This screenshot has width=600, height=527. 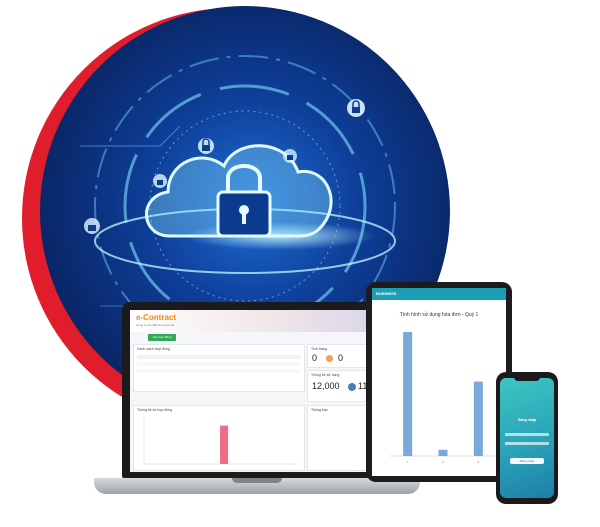 I want to click on tablet-chart-title: Tình hình sử dụng hóa đơn - Quý 1, so click(x=439, y=315).